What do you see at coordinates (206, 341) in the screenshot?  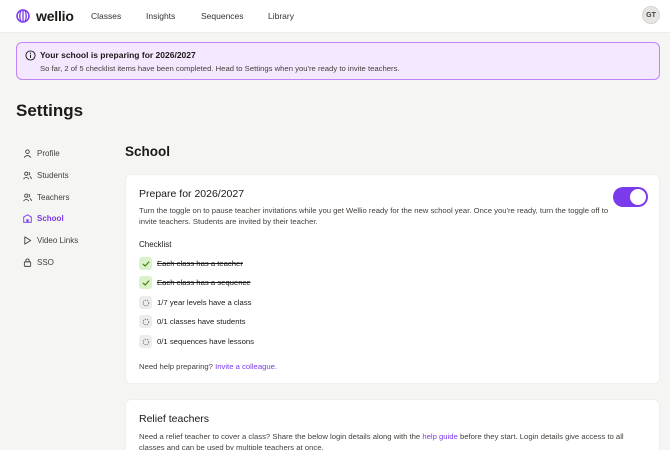 I see `checklist-item-text: 0/1 sequences have lessons` at bounding box center [206, 341].